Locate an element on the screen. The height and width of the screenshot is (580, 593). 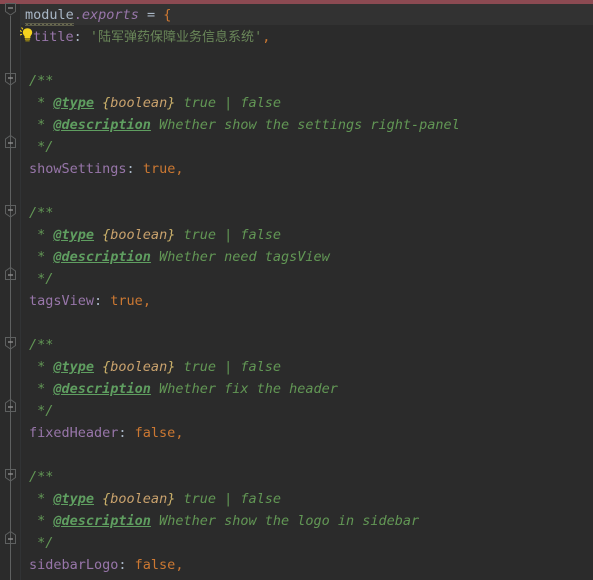
code-line-module-exports: module.exports = { is located at coordinates (98, 15).